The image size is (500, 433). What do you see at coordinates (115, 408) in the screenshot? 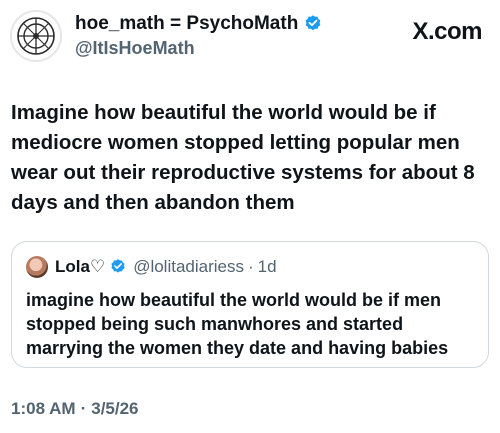
I see `tweet-date: 3/5/26` at bounding box center [115, 408].